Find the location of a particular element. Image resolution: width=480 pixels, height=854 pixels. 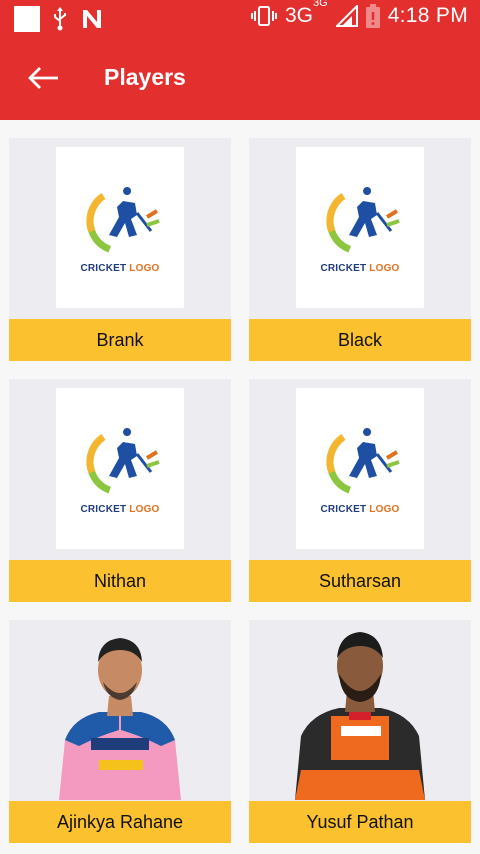

back-arrow-icon is located at coordinates (43, 78).